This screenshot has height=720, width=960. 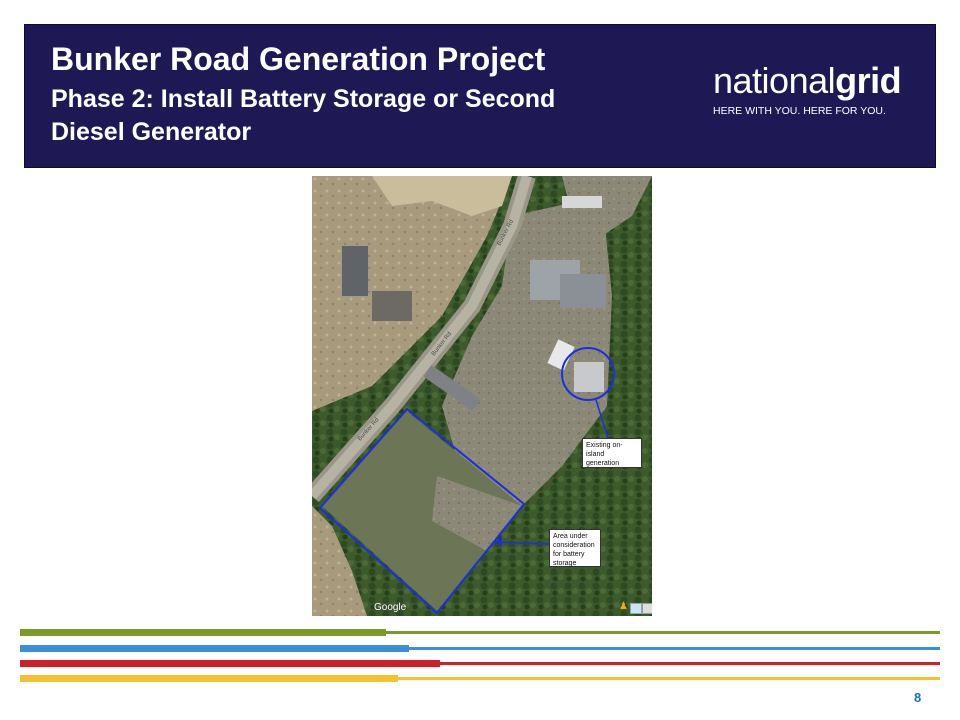 I want to click on stripe-blue-thin, so click(x=674, y=648).